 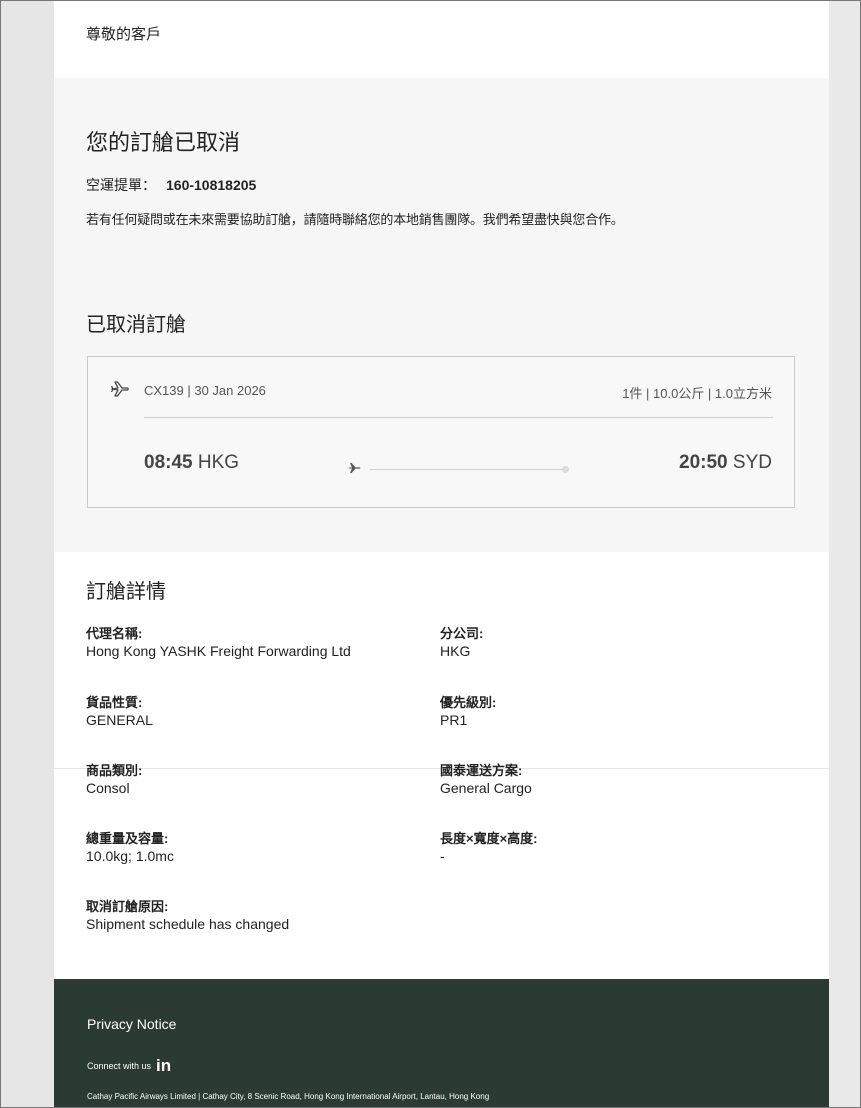 I want to click on departure-airport: HKG, so click(x=218, y=462).